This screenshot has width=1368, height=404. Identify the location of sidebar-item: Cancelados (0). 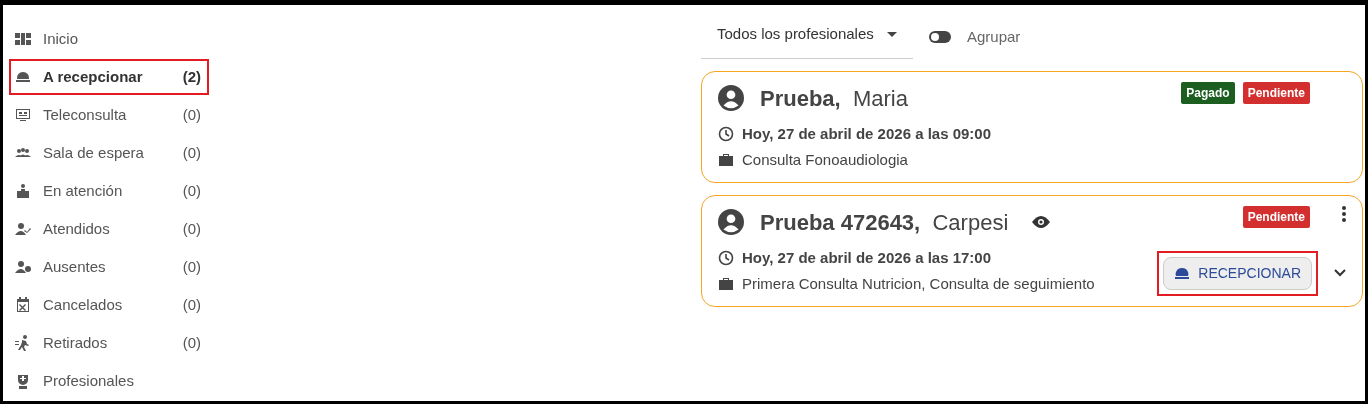
(109, 305).